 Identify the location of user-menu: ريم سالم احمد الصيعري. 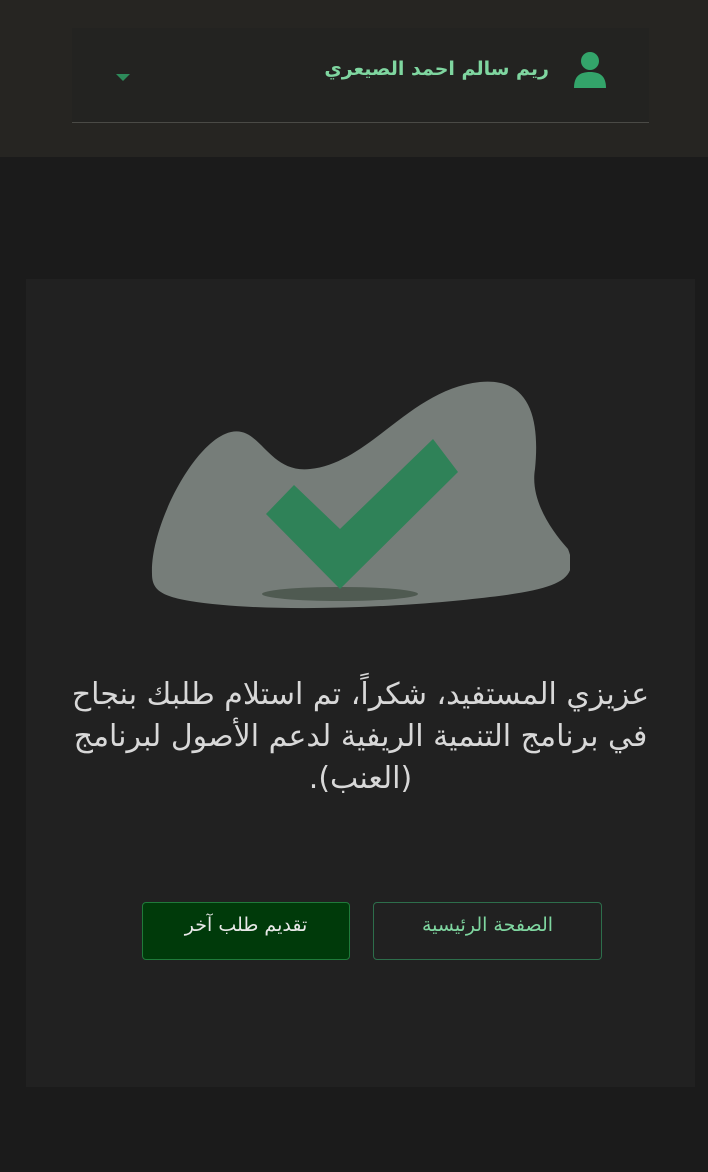
(360, 75).